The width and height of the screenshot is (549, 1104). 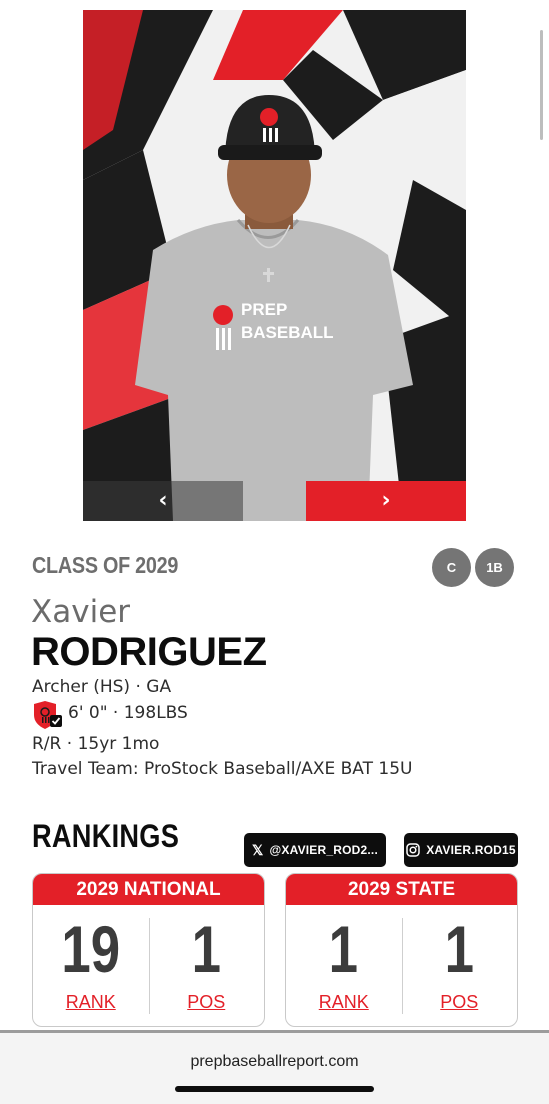 I want to click on verified-shield-icon, so click(x=48, y=715).